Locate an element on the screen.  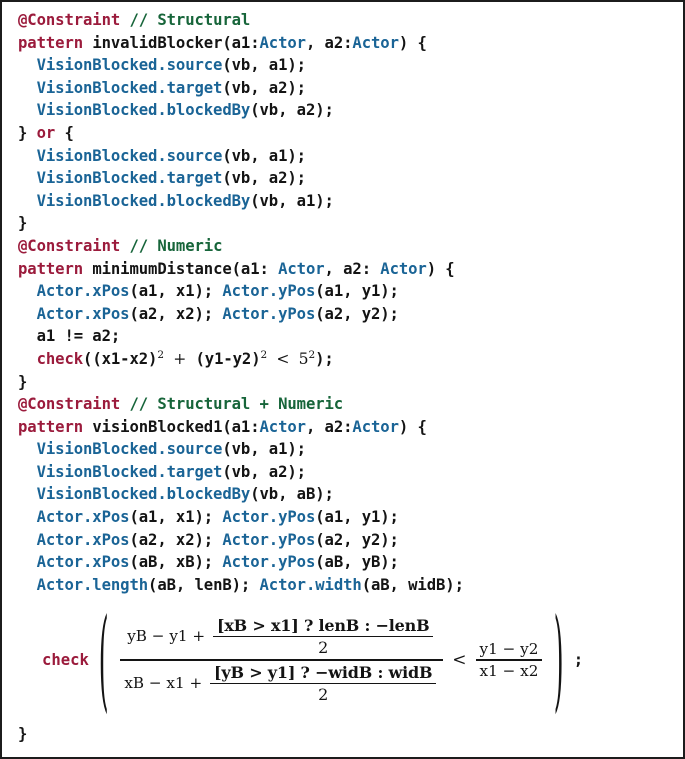
denominator-inner-den: 2 is located at coordinates (323, 695).